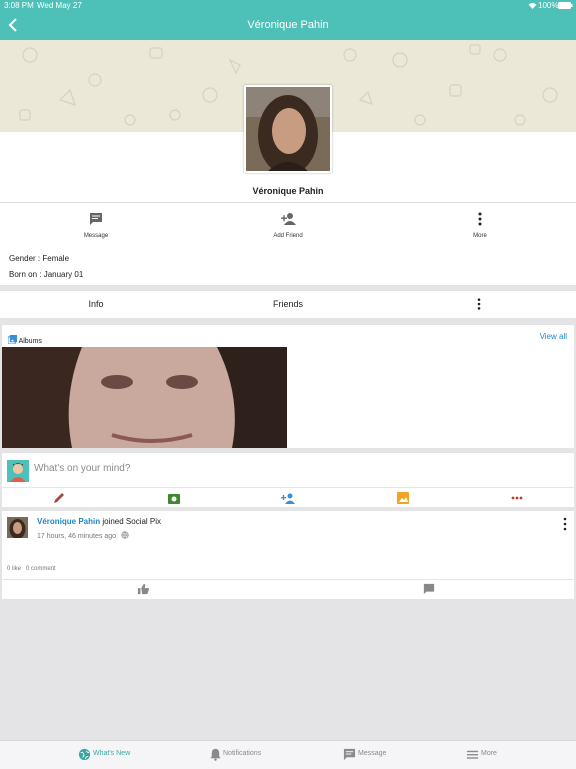 Image resolution: width=576 pixels, height=769 pixels. I want to click on profile-tabs: Info Friends, so click(288, 304).